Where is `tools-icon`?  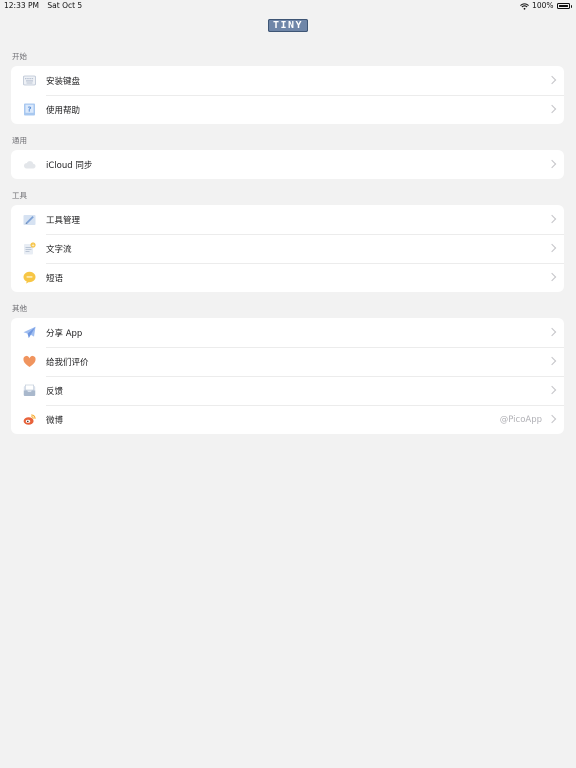 tools-icon is located at coordinates (29, 220).